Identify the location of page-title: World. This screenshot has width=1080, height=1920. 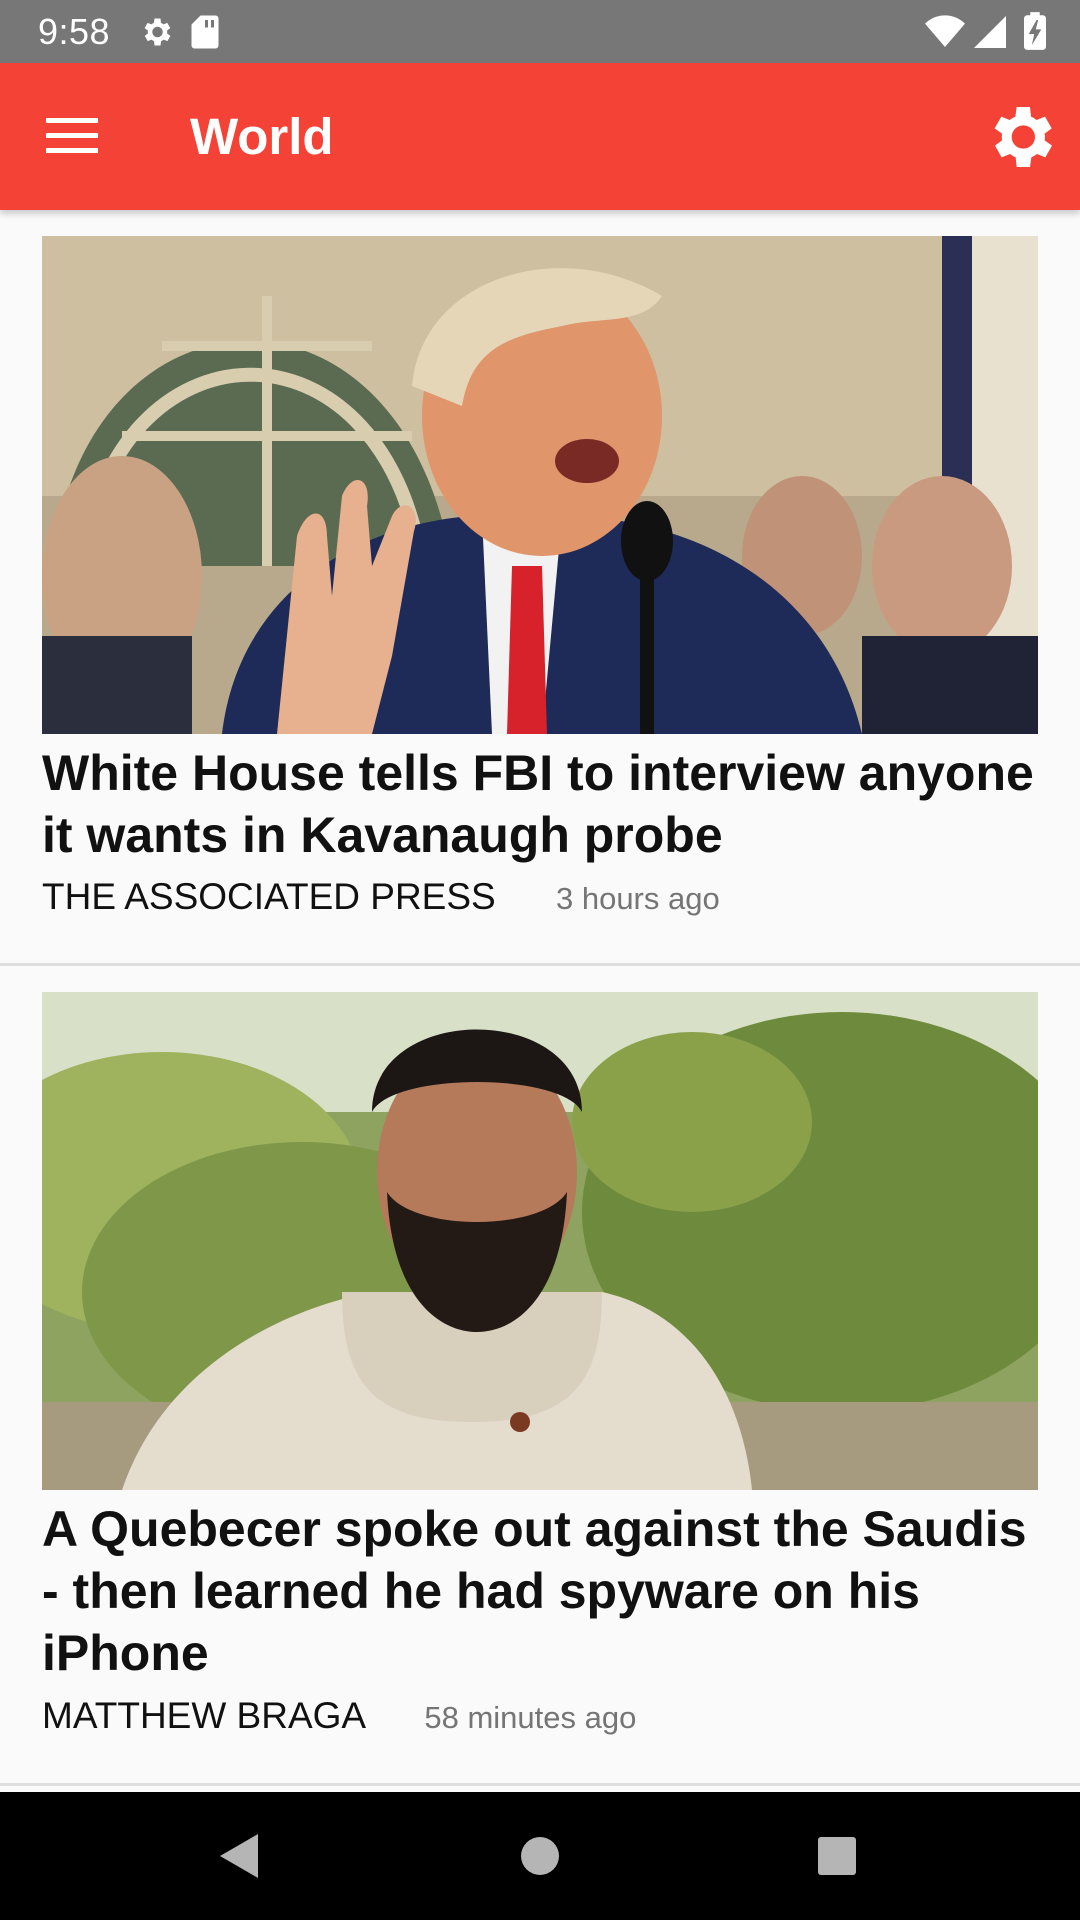
(262, 136).